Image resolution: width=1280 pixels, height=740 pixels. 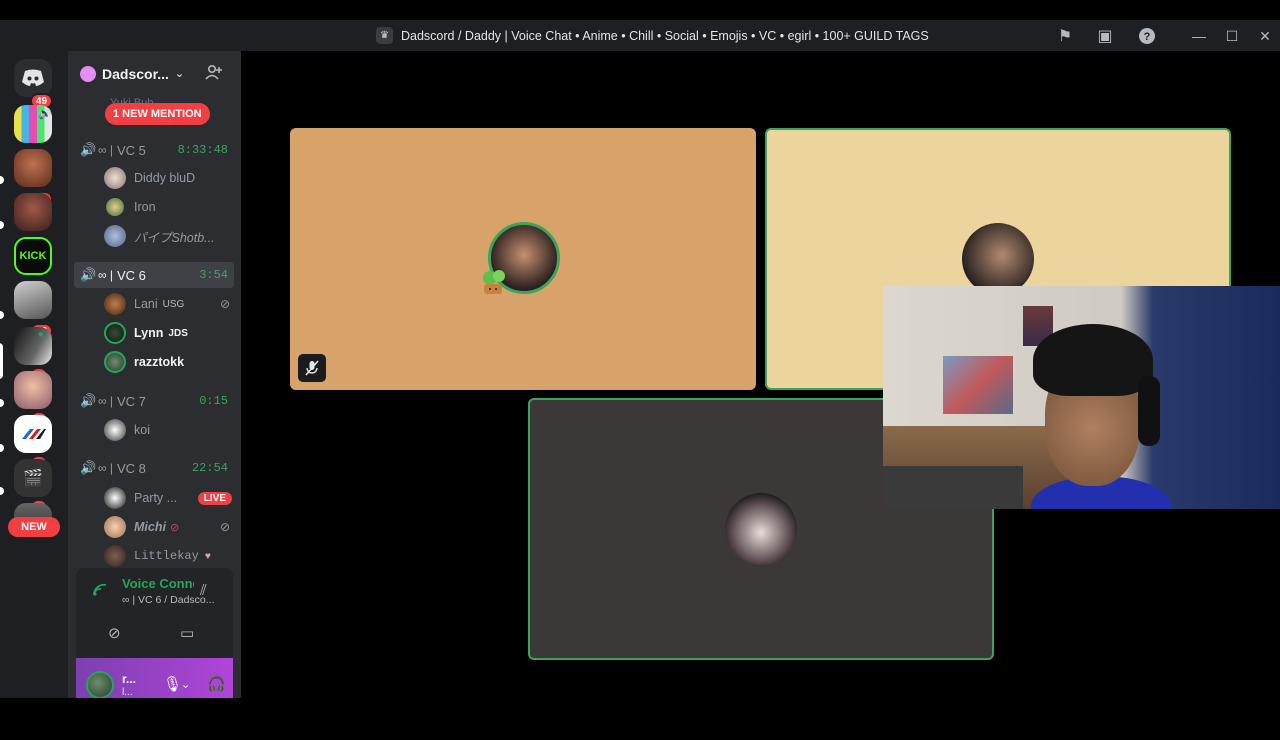 I want to click on voice-channel-vc8: 🔊 ∞ | VC 8 22:54, so click(x=154, y=468).